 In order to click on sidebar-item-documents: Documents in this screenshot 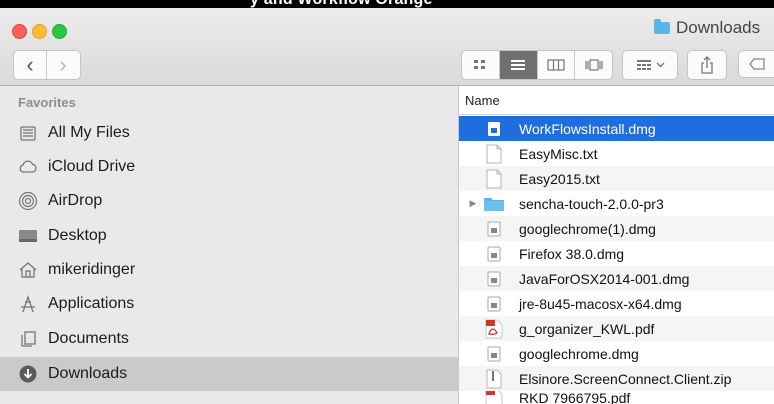, I will do `click(229, 339)`.